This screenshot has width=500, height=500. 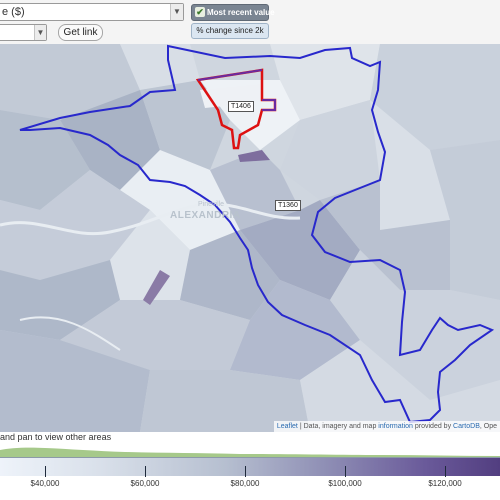 What do you see at coordinates (56, 437) in the screenshot?
I see `map-hint-text: and pan to view other areas` at bounding box center [56, 437].